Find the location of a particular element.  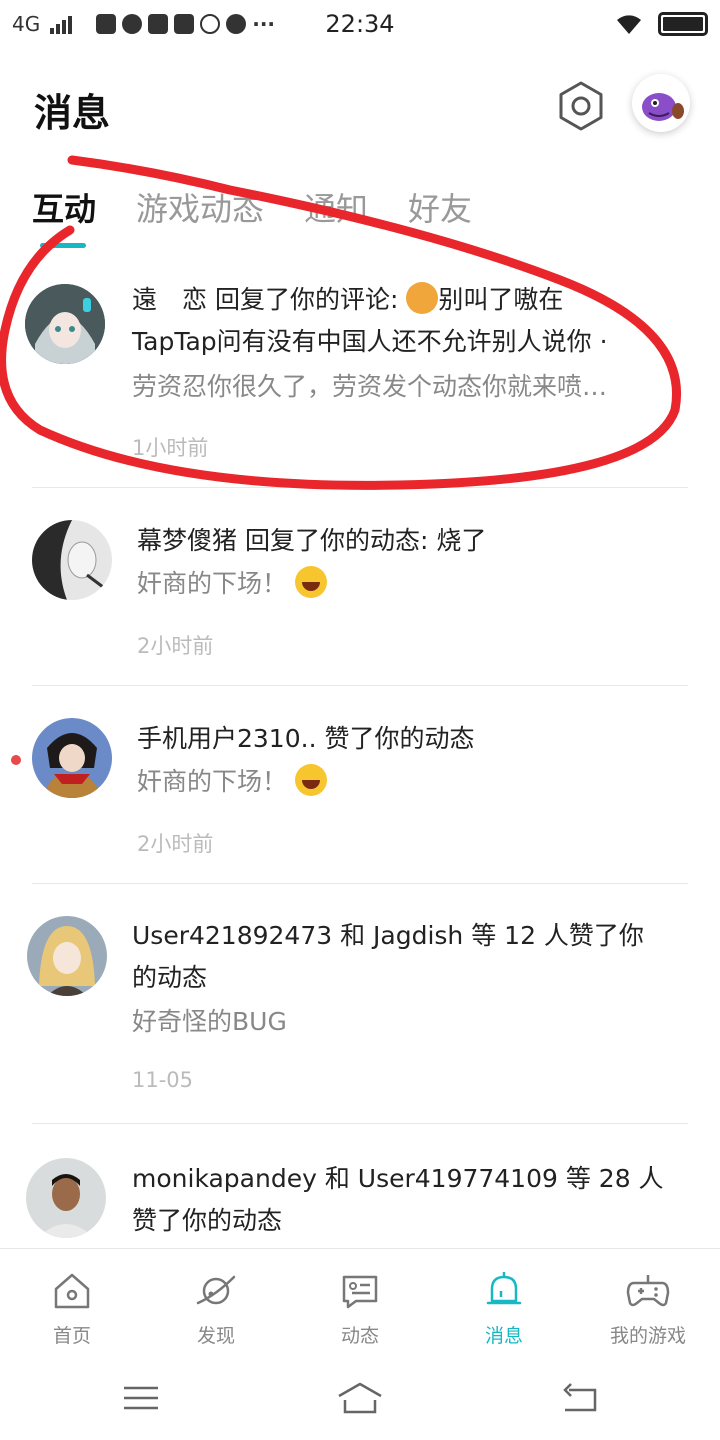

unread-dot is located at coordinates (16, 760).